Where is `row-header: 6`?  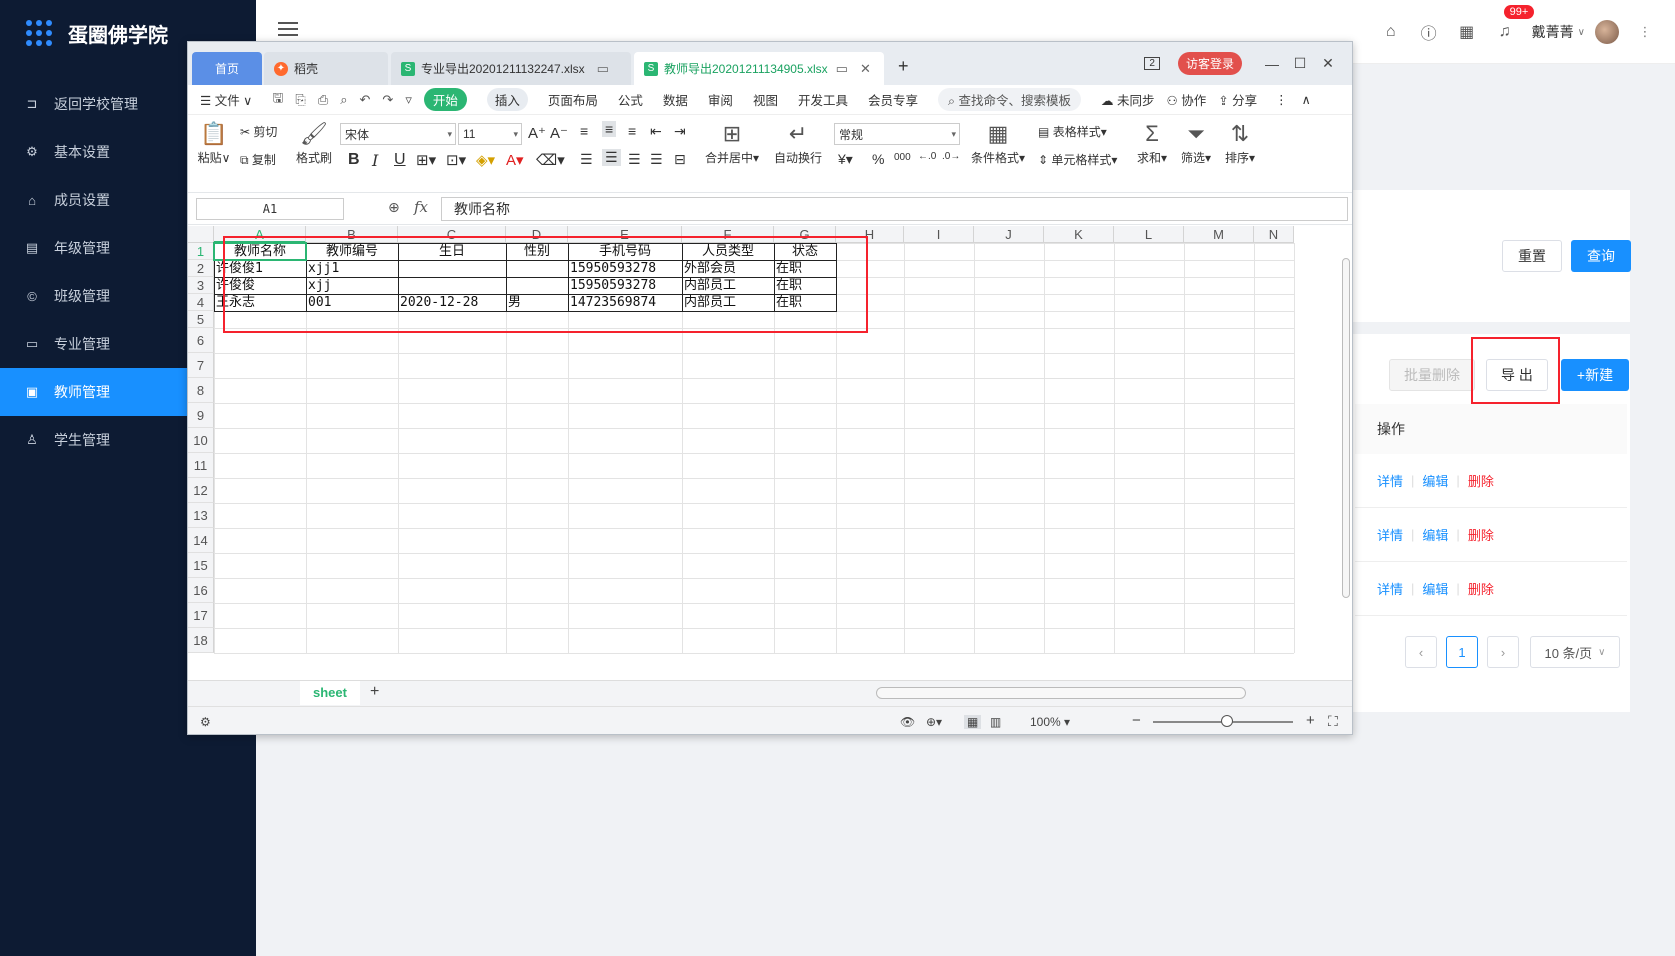 row-header: 6 is located at coordinates (201, 340).